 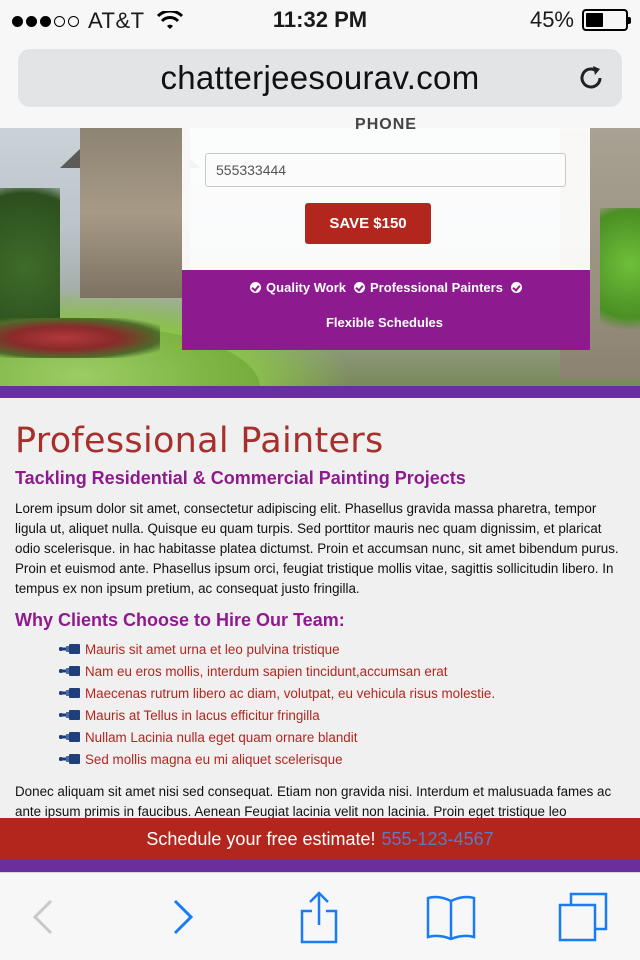 I want to click on browser-address-area: chatterjeesourav.com, so click(x=320, y=84).